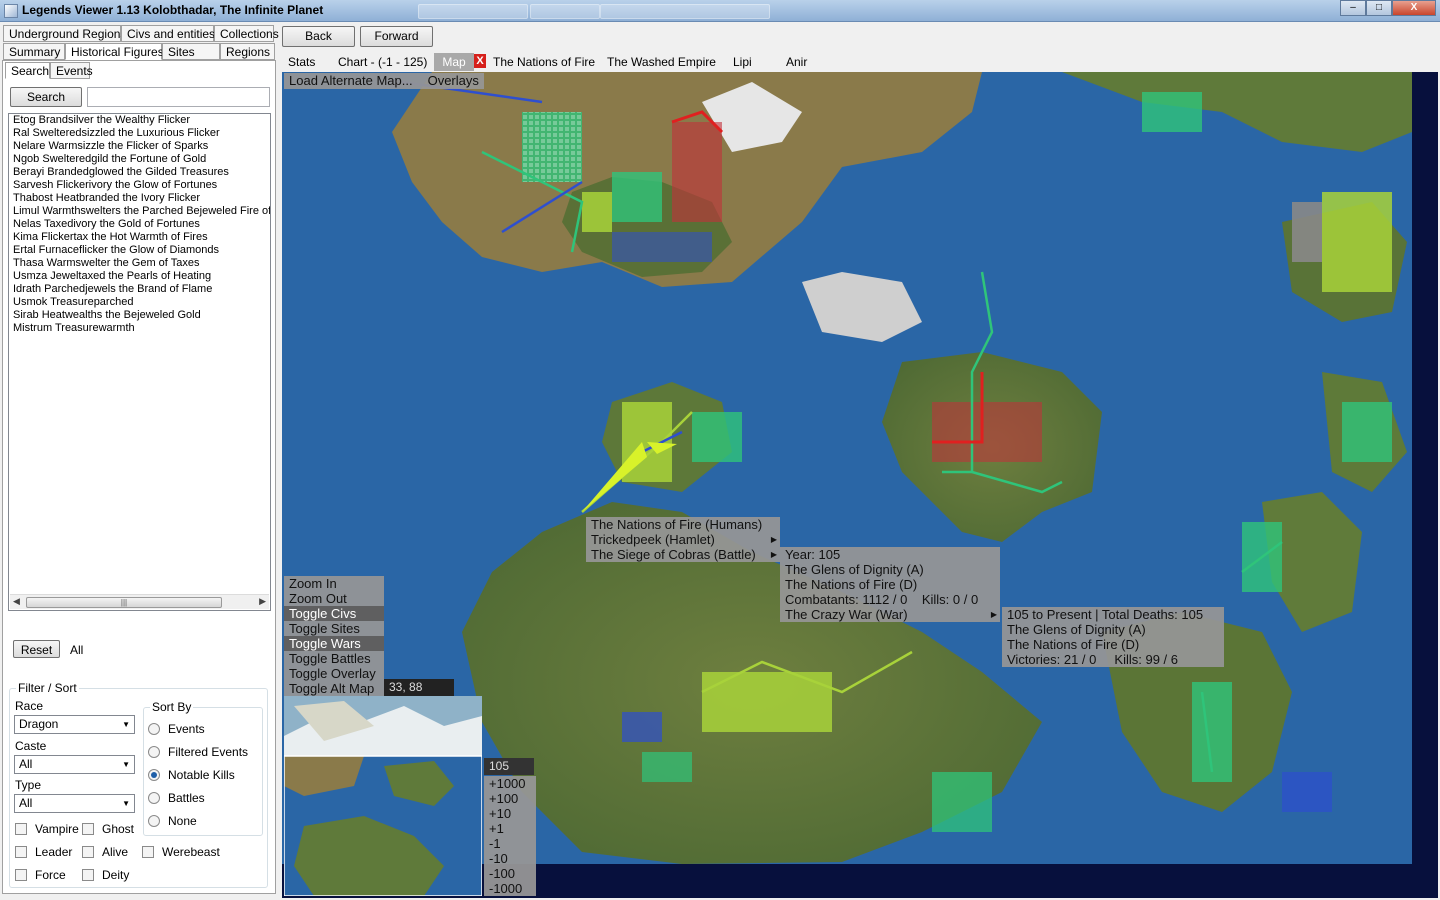 The height and width of the screenshot is (900, 1440). What do you see at coordinates (742, 62) in the screenshot?
I see `tab-lipi: Lipi` at bounding box center [742, 62].